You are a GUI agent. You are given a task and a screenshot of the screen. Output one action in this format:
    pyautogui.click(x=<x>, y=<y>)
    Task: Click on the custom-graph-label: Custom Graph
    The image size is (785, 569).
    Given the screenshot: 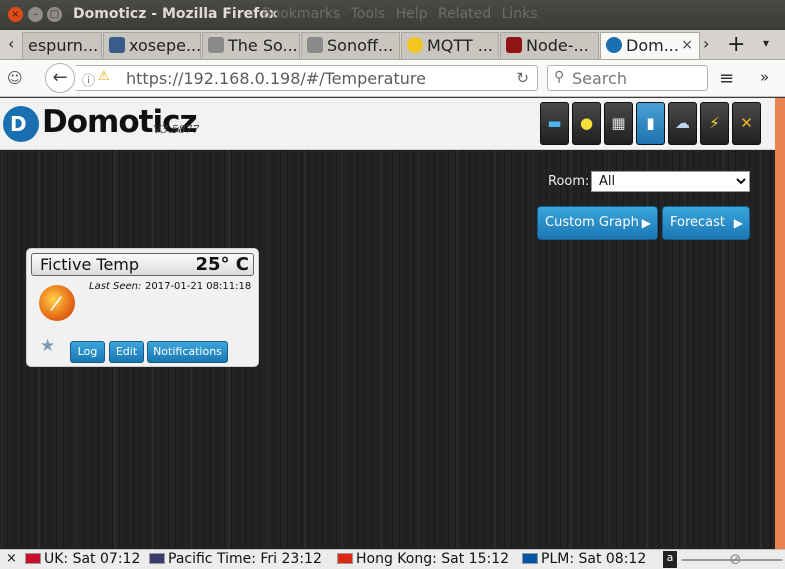 What is the action you would take?
    pyautogui.click(x=592, y=222)
    